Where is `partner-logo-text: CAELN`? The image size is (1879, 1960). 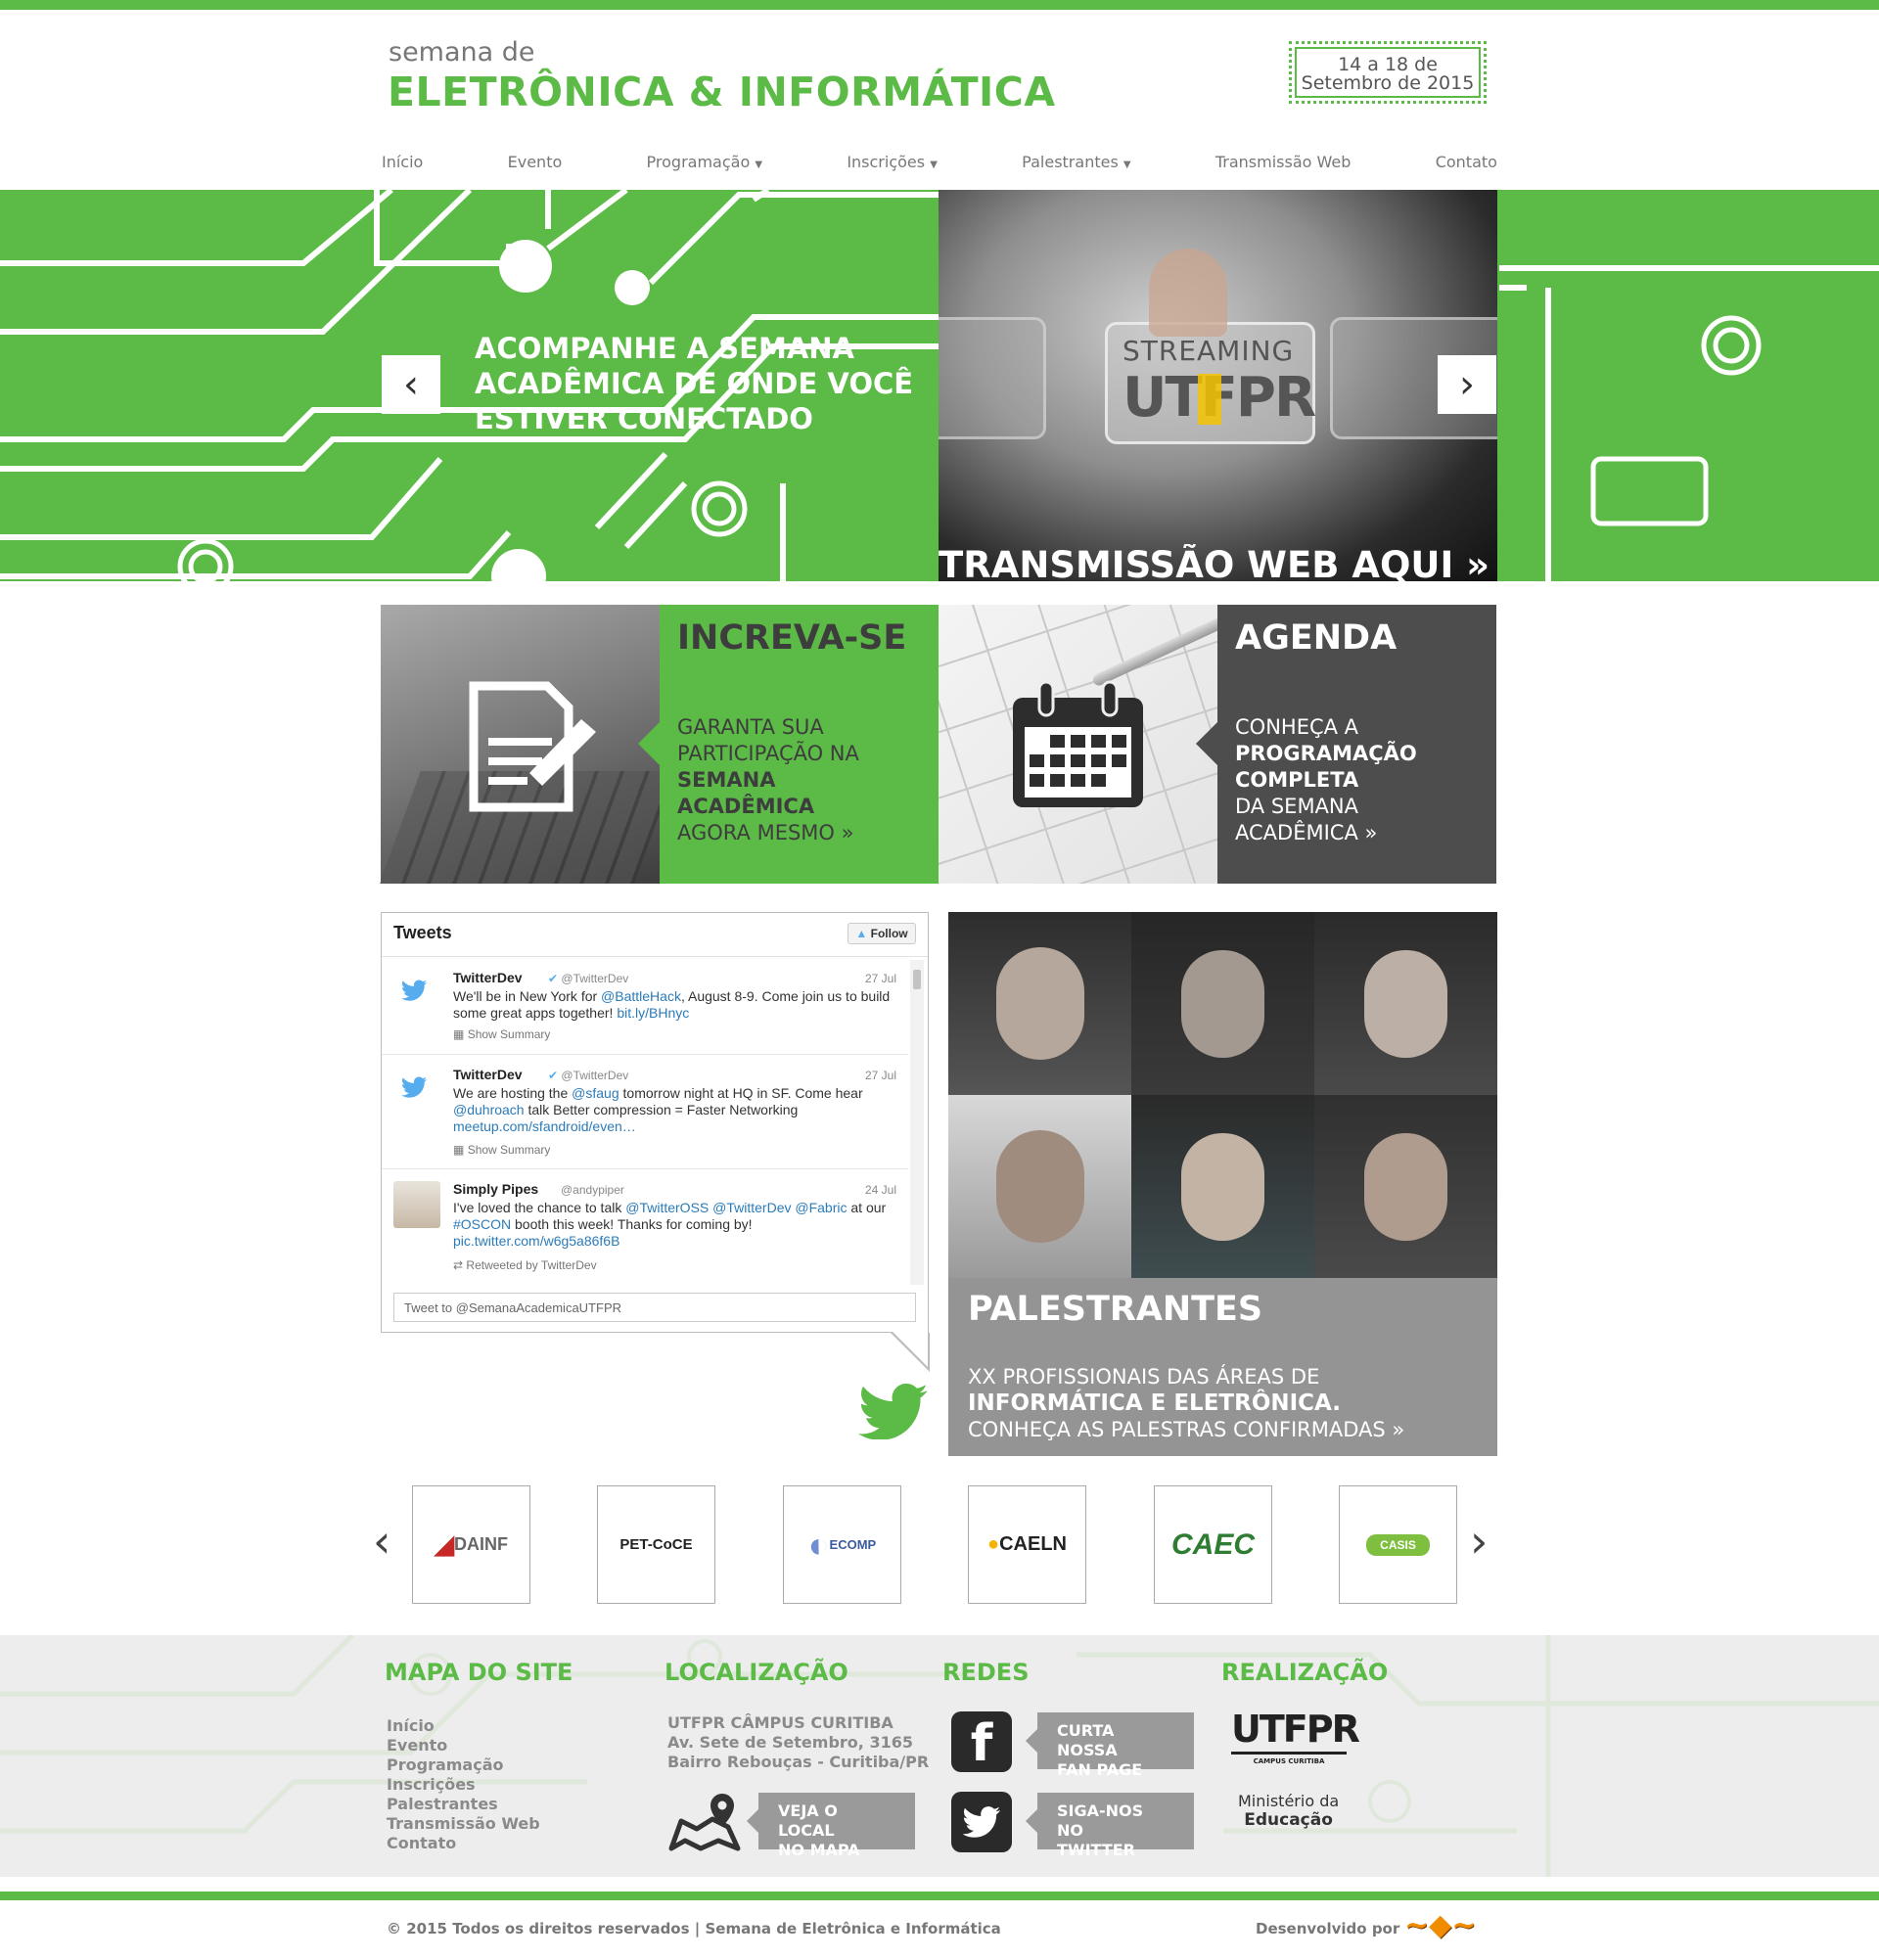
partner-logo-text: CAELN is located at coordinates (1033, 1544).